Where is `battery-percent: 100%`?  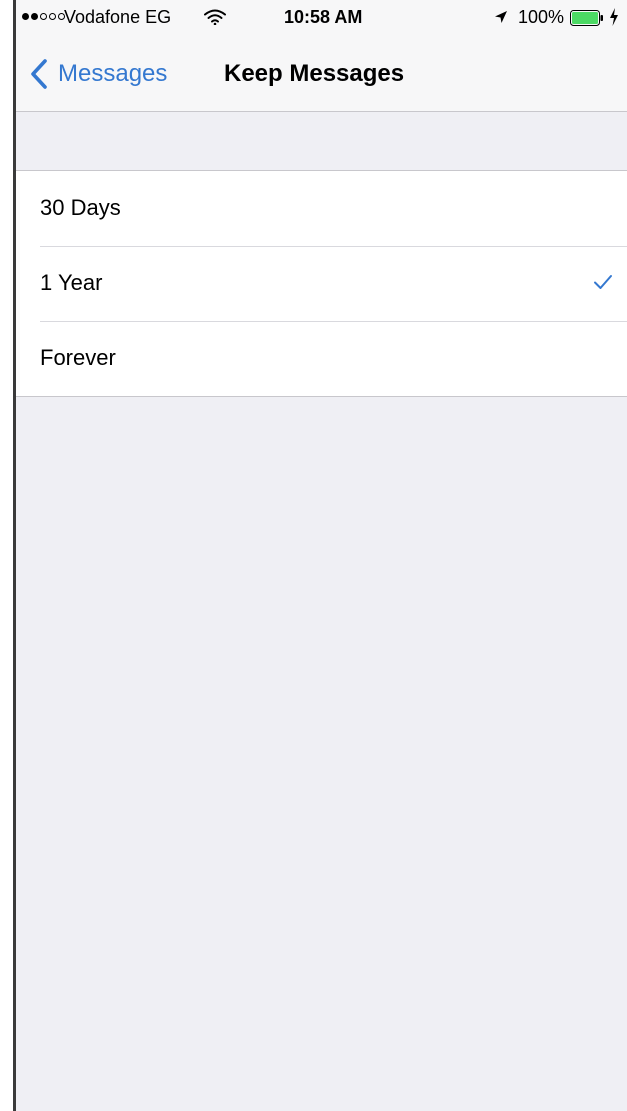
battery-percent: 100% is located at coordinates (541, 17).